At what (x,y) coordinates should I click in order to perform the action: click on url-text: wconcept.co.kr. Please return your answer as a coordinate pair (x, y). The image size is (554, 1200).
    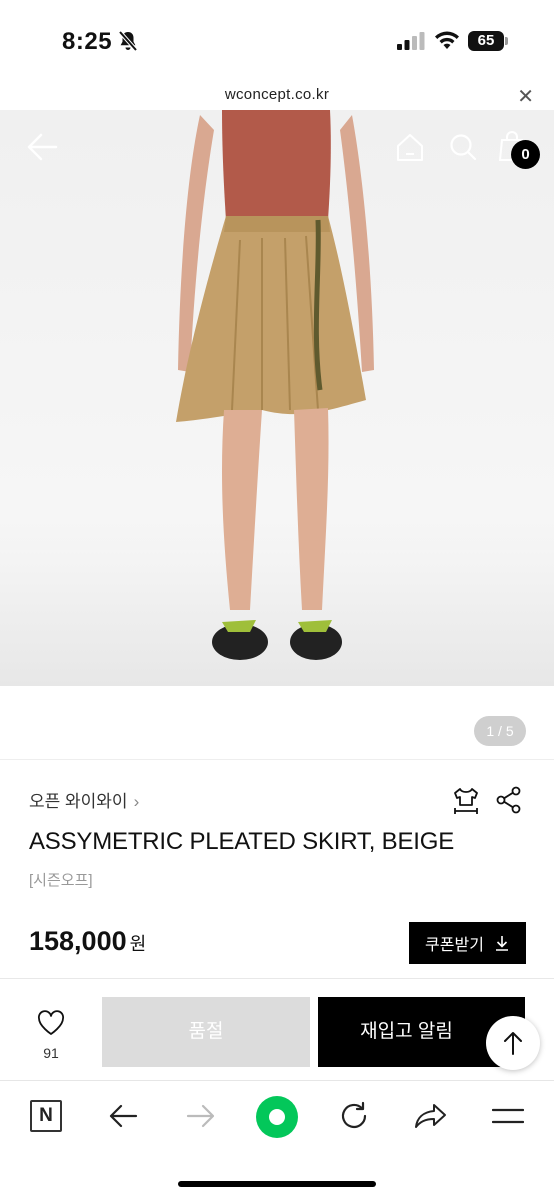
    Looking at the image, I should click on (277, 94).